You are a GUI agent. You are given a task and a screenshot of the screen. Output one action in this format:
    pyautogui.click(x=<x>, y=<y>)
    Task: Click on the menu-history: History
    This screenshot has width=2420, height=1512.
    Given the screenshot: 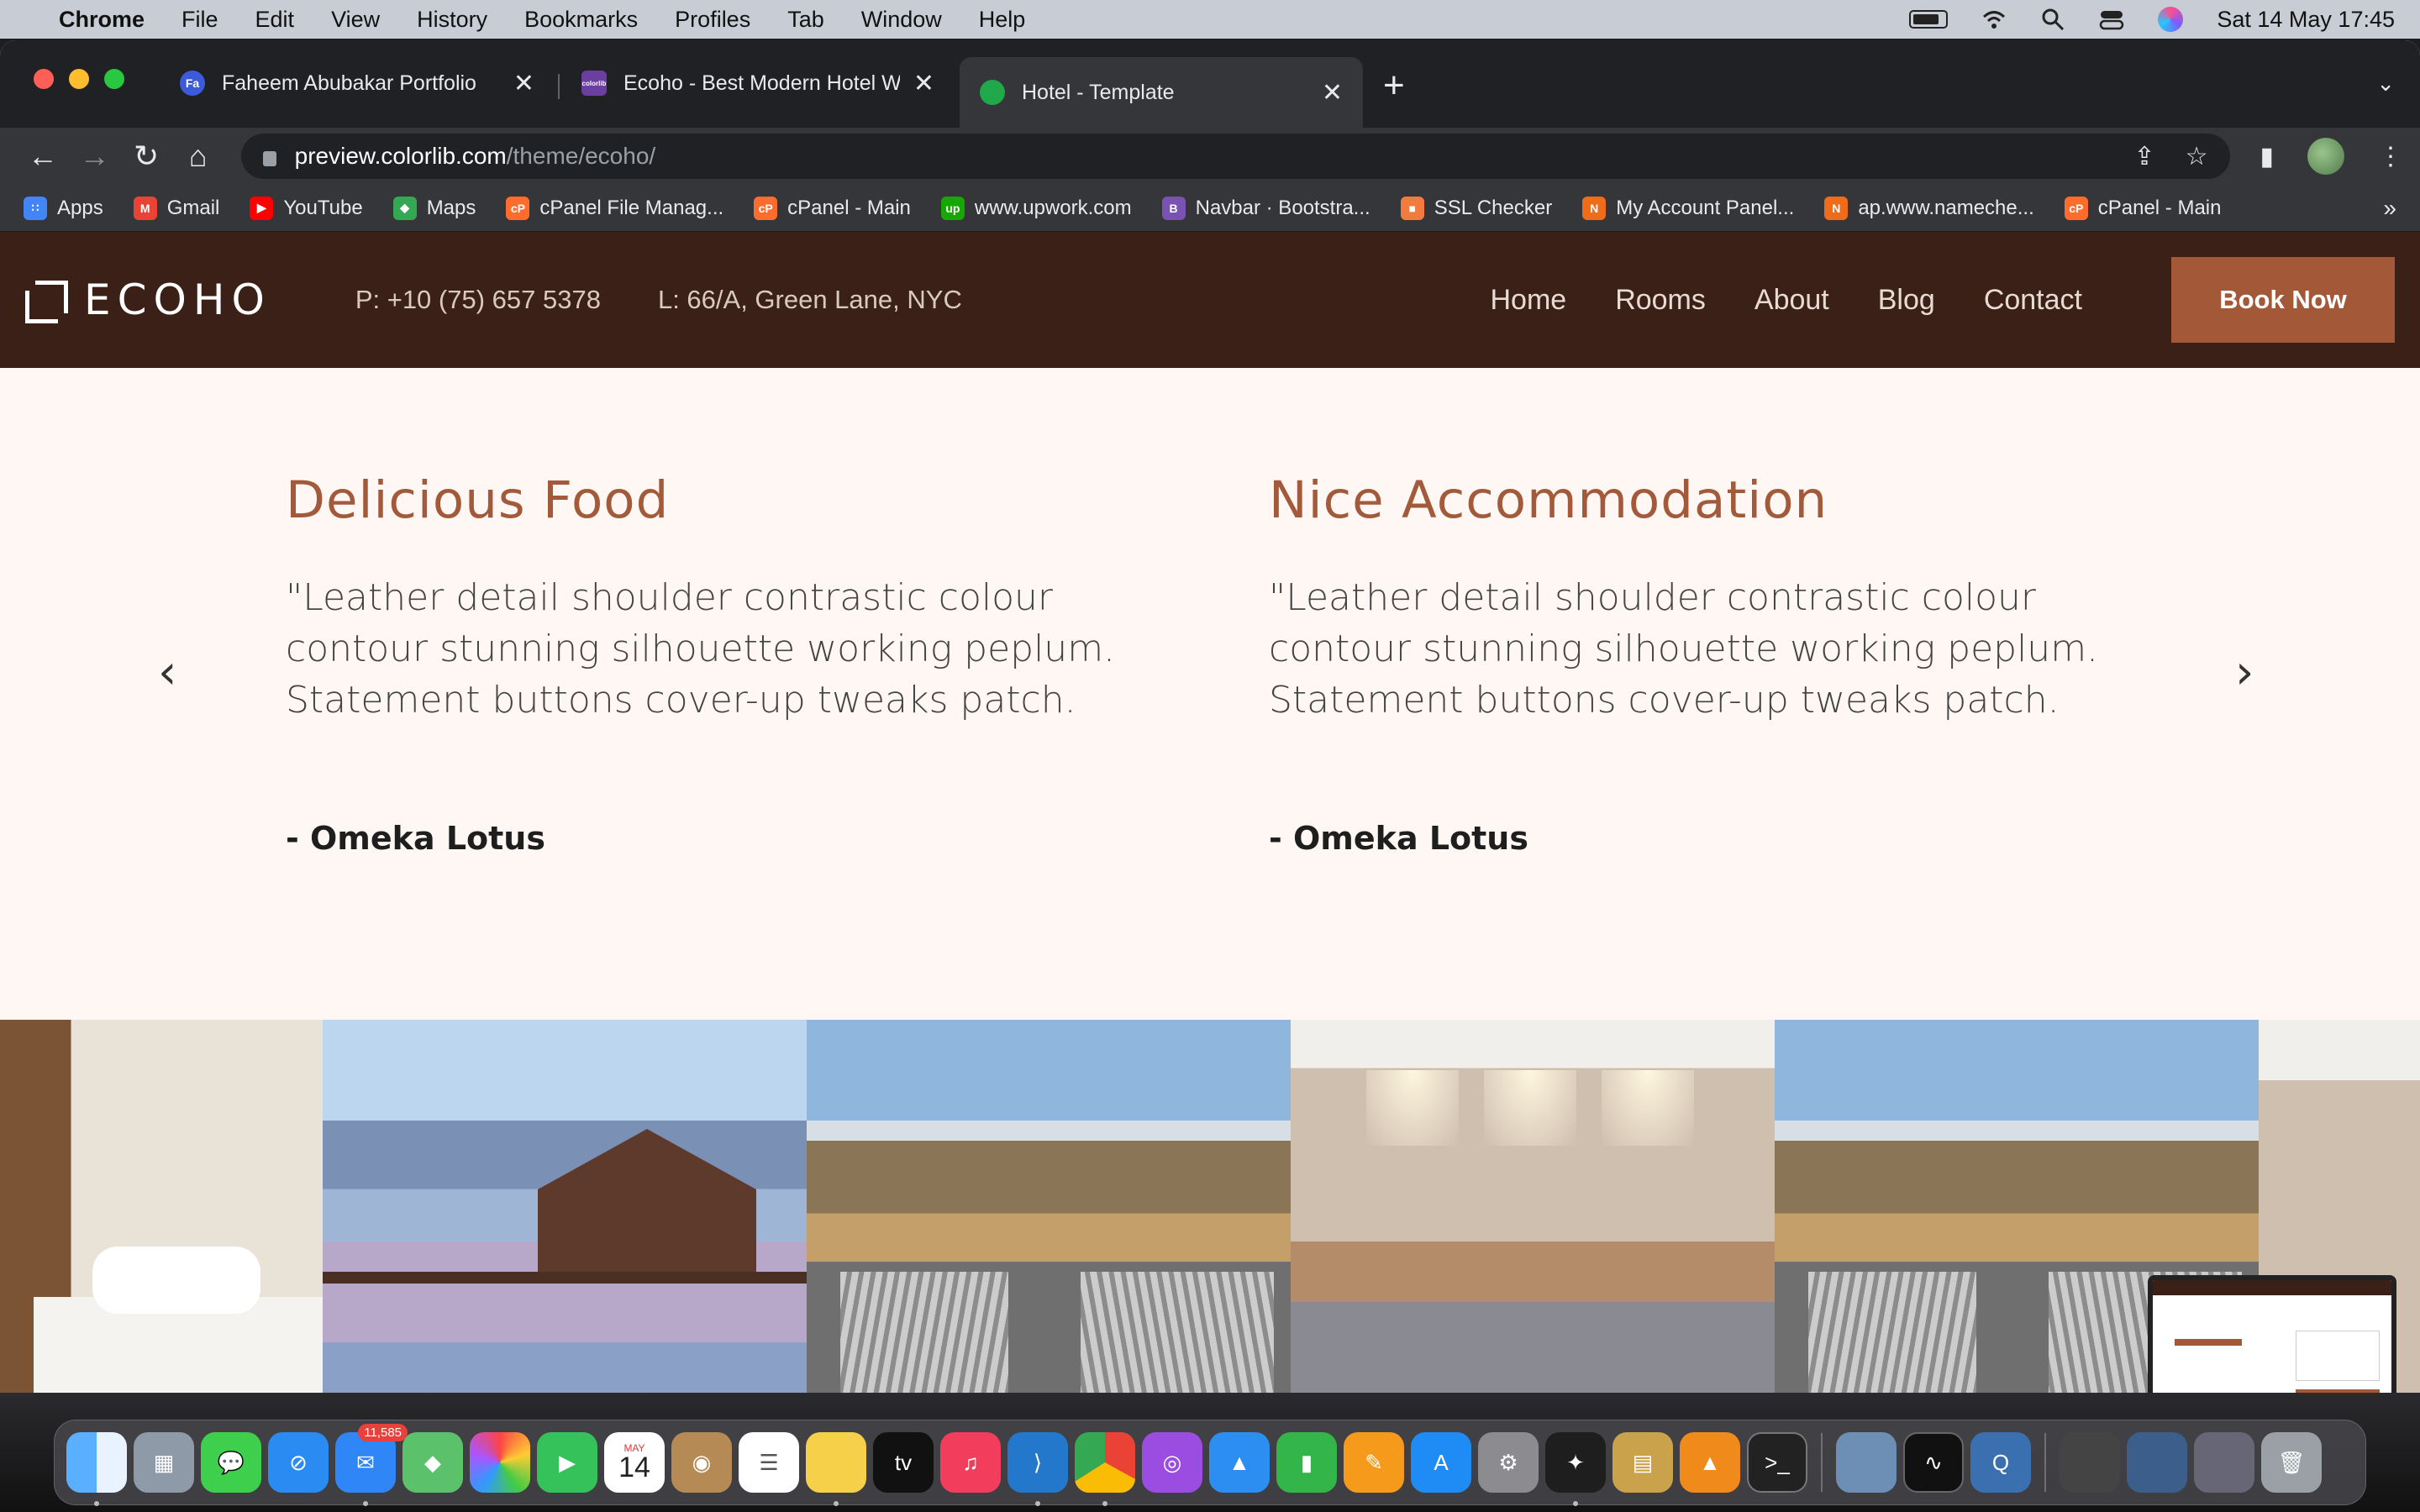 What is the action you would take?
    pyautogui.click(x=452, y=20)
    